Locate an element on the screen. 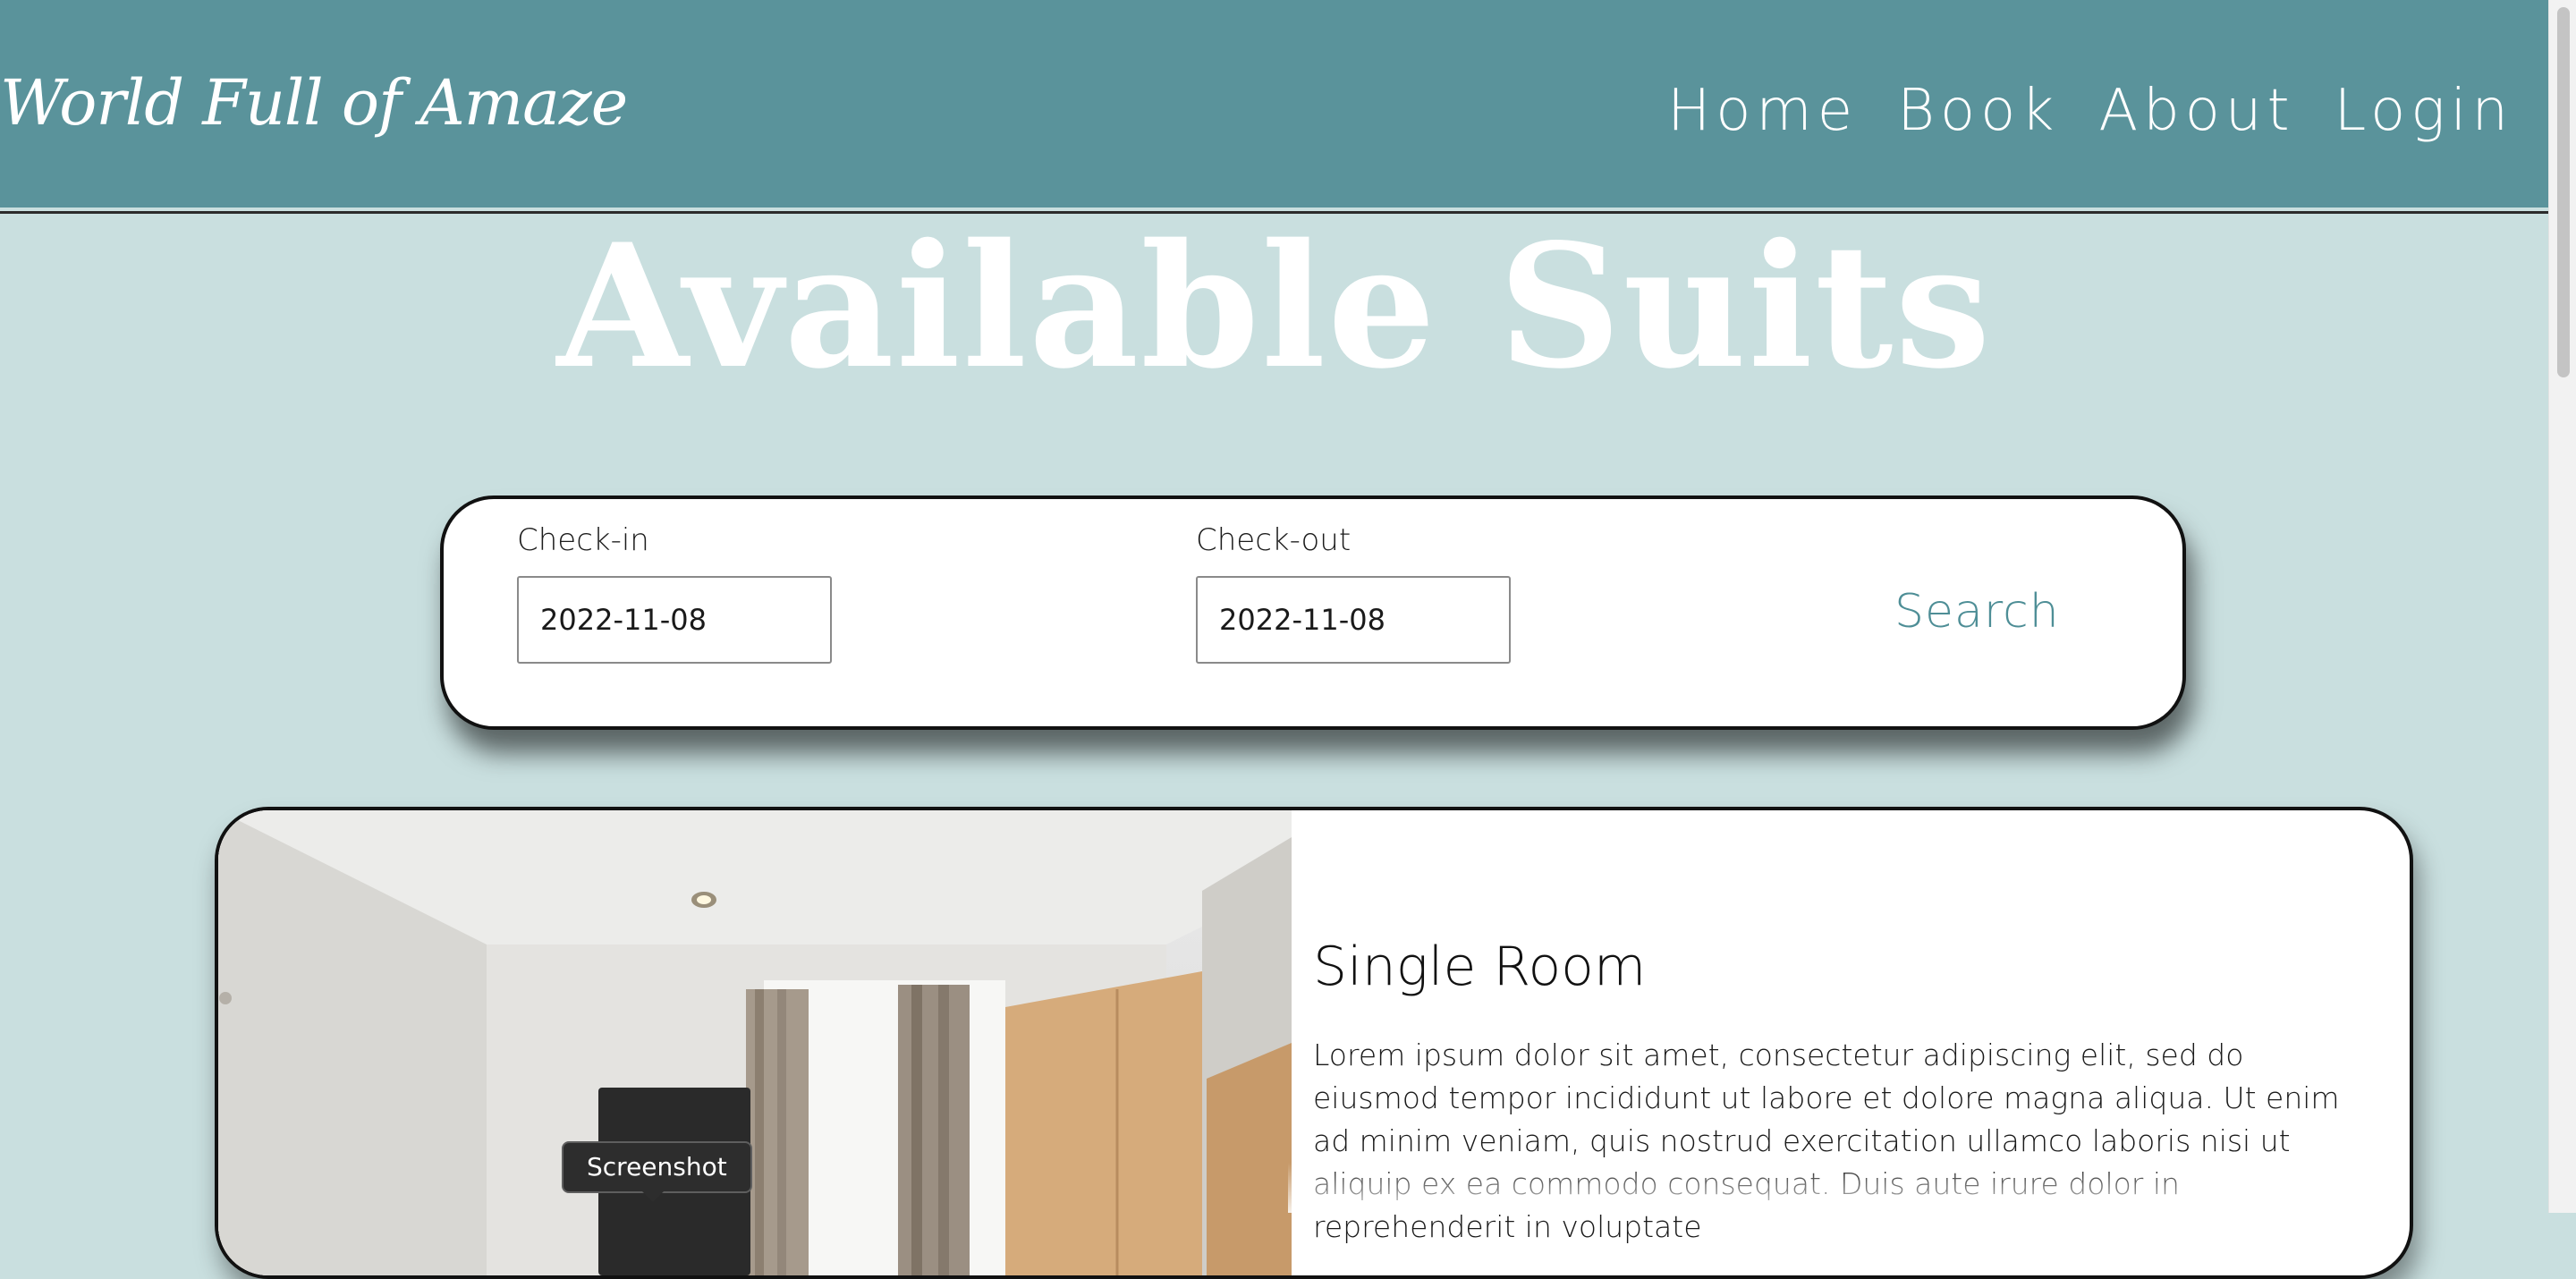  tooltip-arrow is located at coordinates (653, 1197).